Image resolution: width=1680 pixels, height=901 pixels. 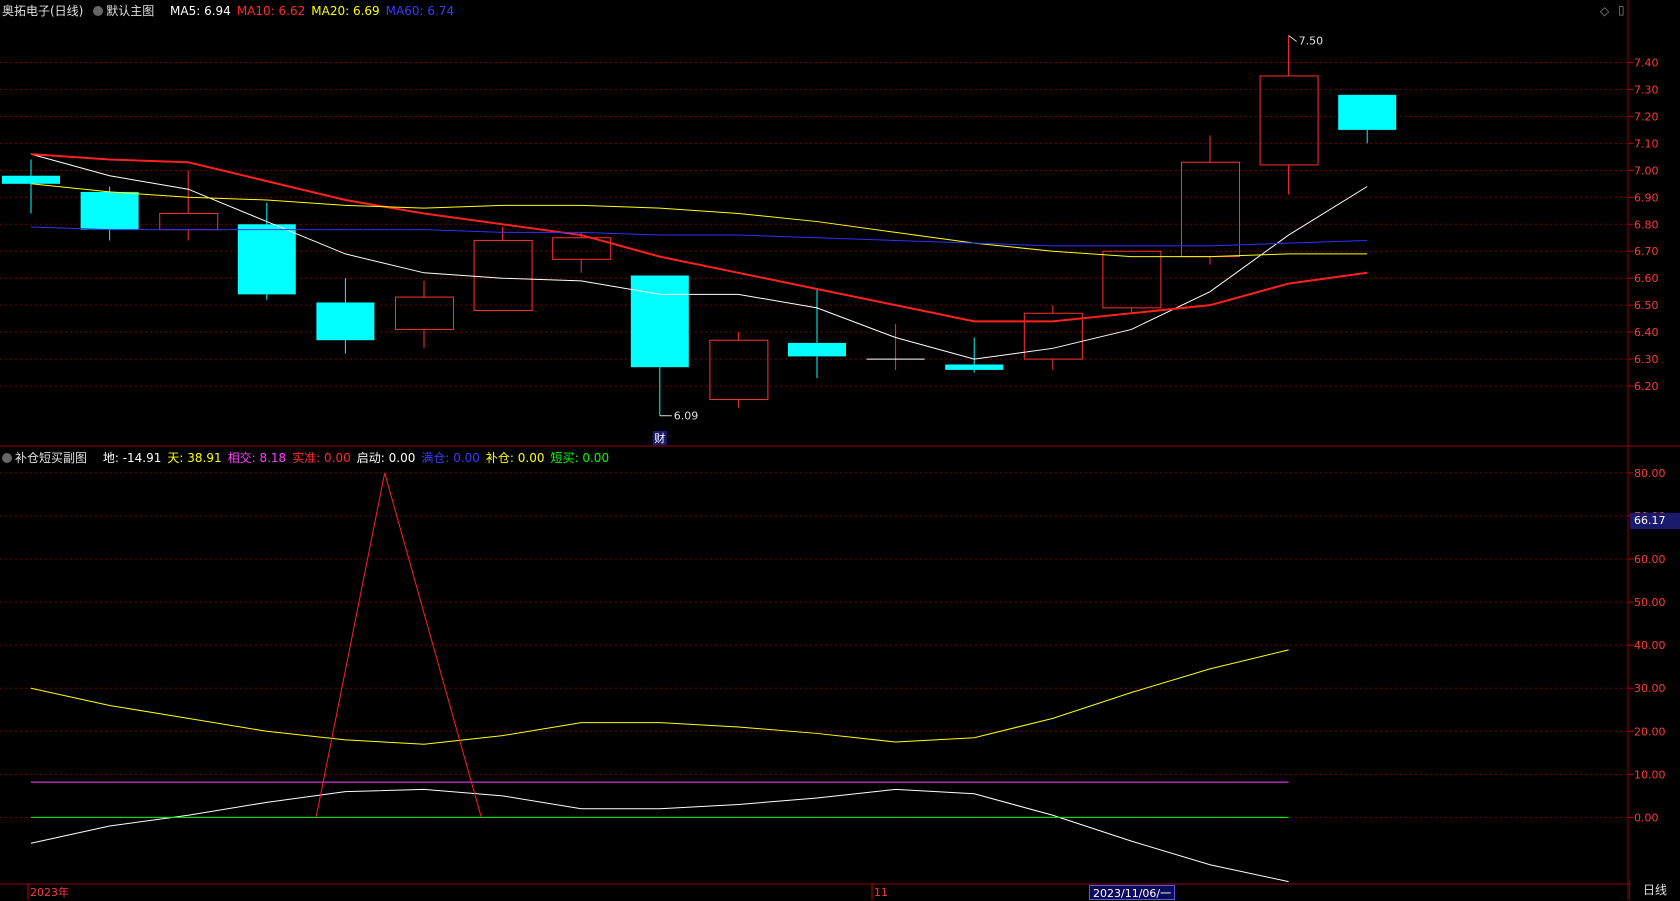 I want to click on sub-y-tick-label: 80.00, so click(x=1650, y=473).